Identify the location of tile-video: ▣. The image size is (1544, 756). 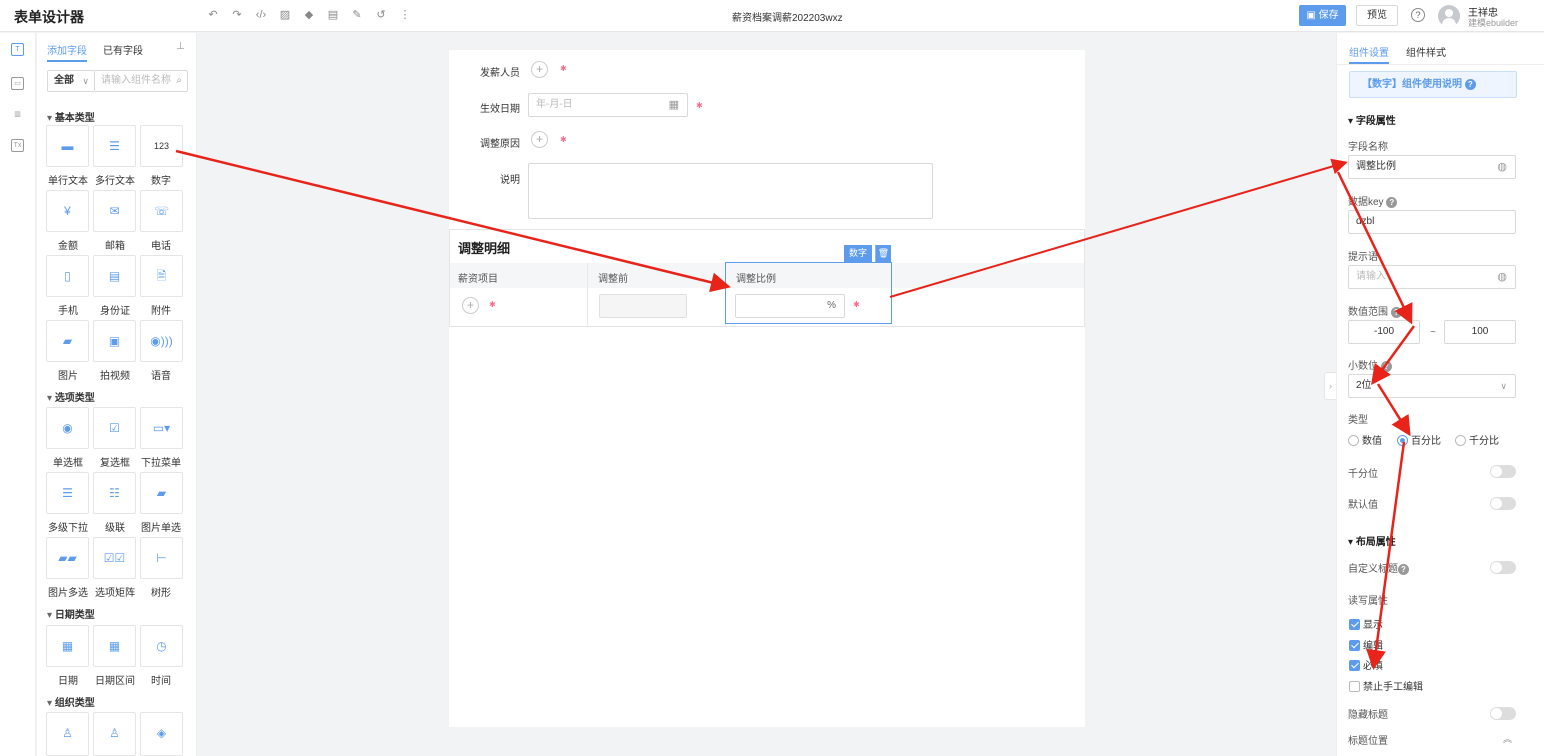
(114, 341).